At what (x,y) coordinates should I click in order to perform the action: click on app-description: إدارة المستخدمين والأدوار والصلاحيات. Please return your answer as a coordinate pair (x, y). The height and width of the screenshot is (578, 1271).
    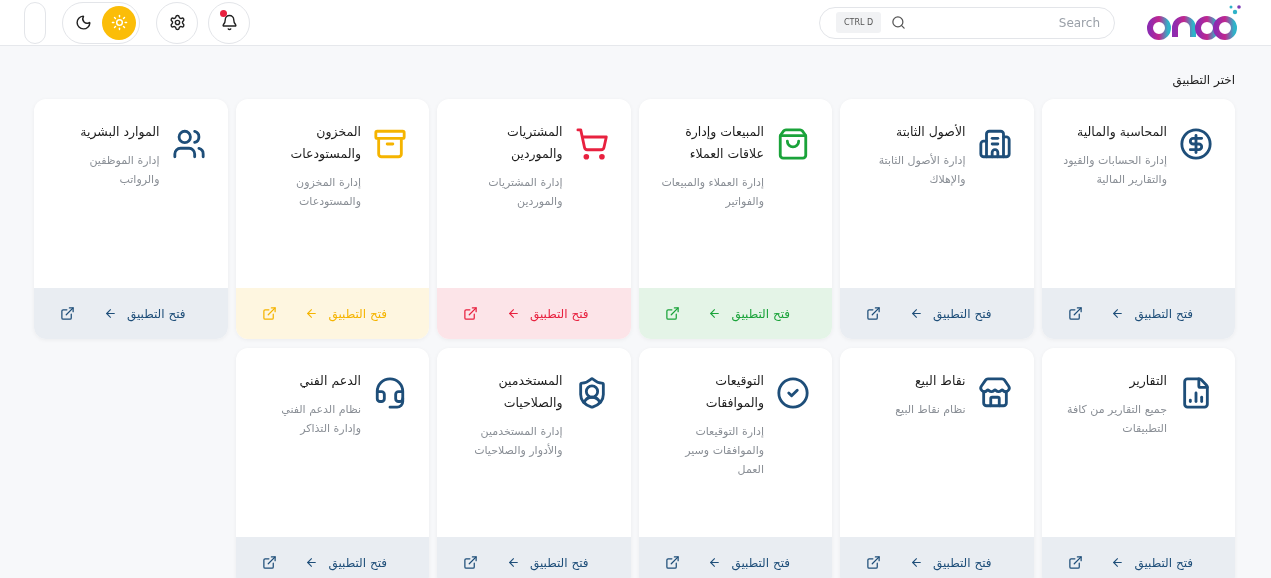
    Looking at the image, I should click on (518, 441).